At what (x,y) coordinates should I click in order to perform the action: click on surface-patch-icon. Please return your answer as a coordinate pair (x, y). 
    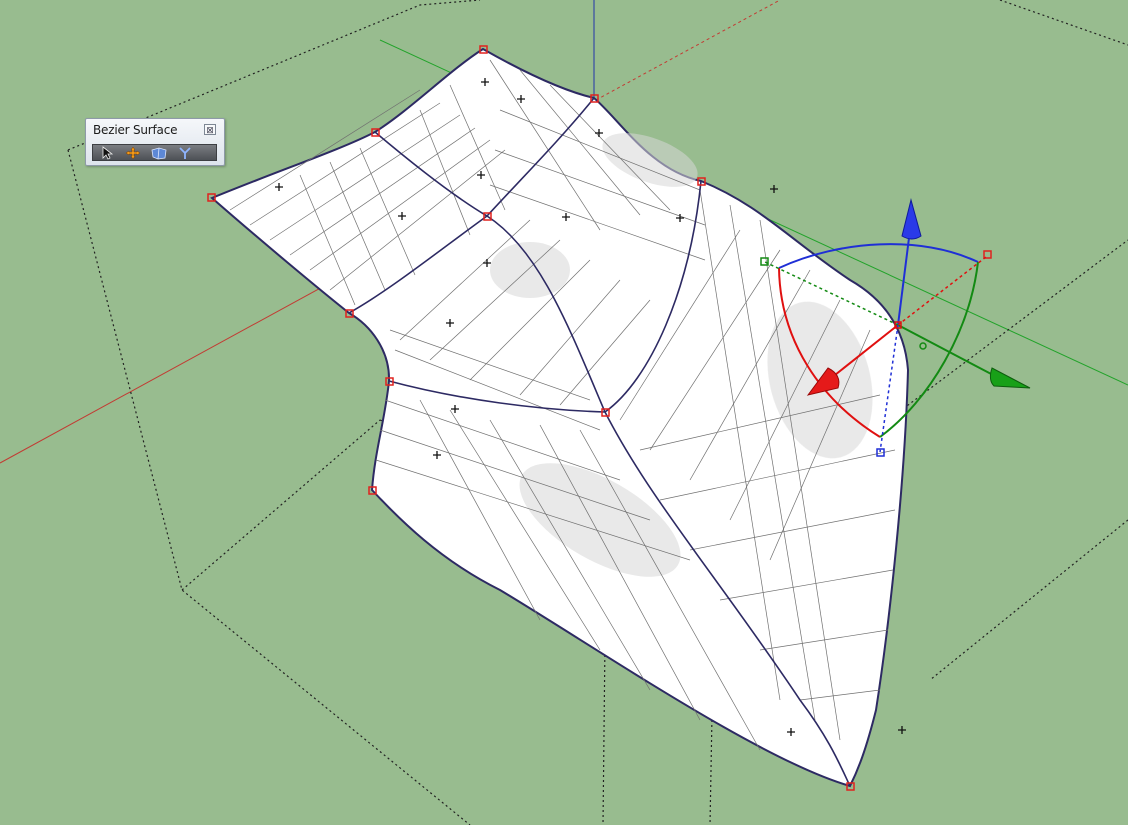
    Looking at the image, I should click on (159, 153).